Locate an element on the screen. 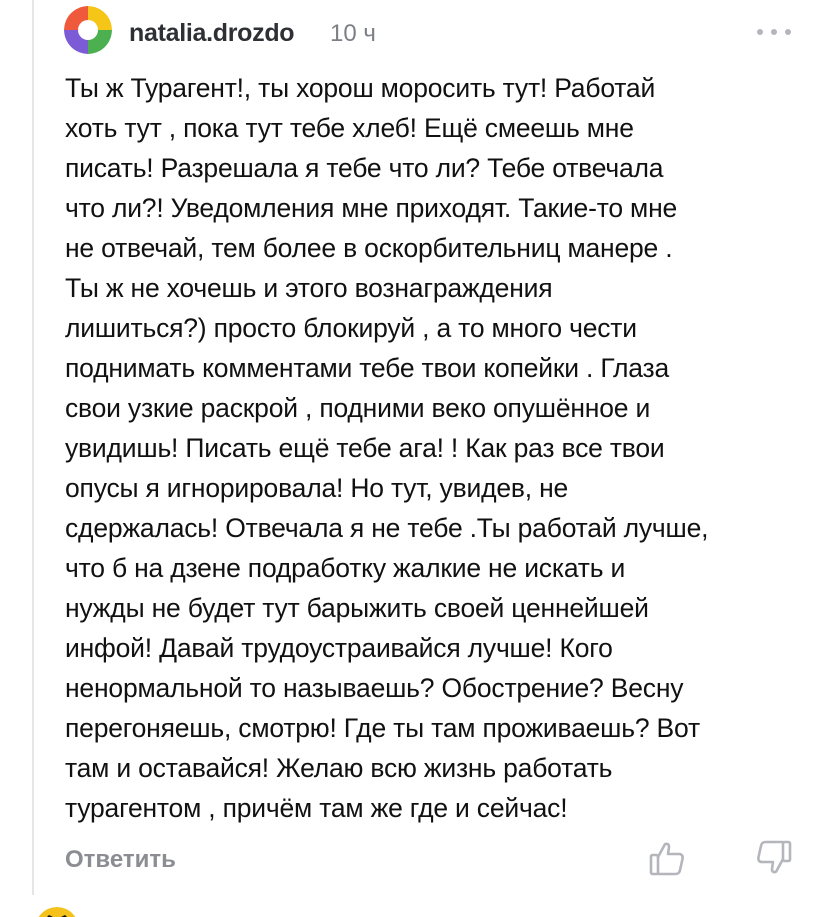 The height and width of the screenshot is (917, 828). author-avatar is located at coordinates (88, 30).